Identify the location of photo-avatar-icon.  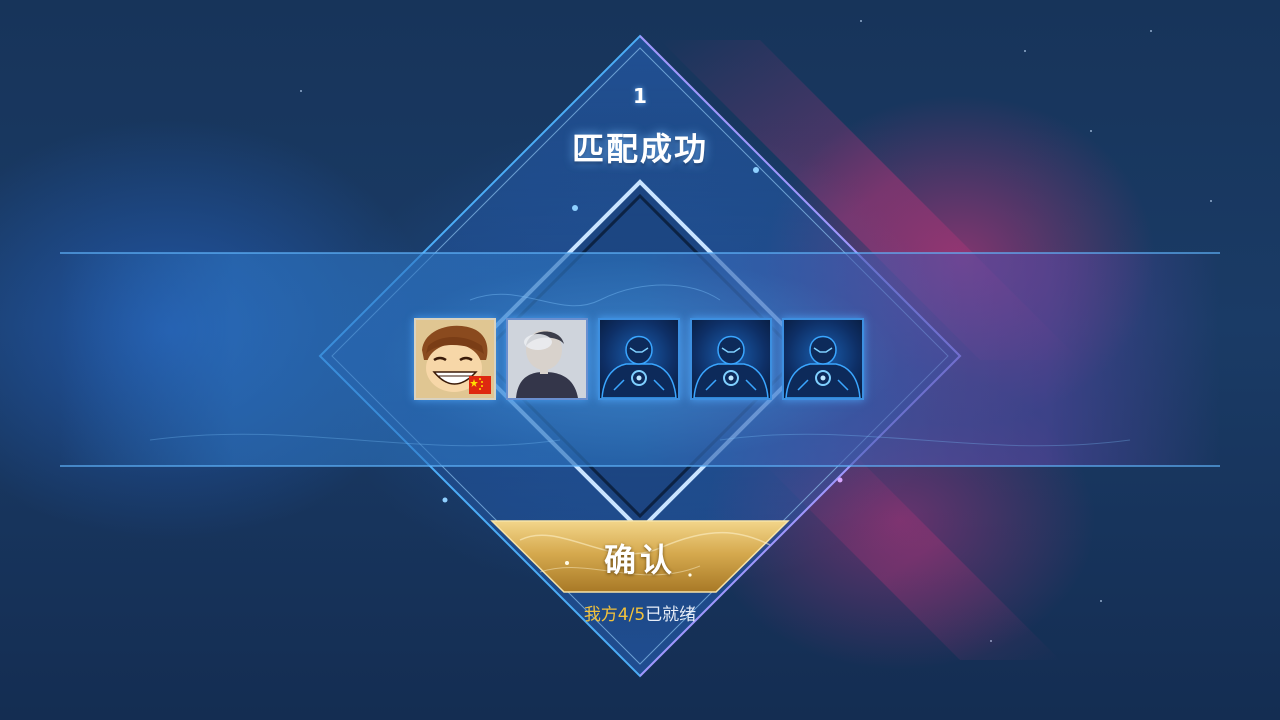
(547, 359).